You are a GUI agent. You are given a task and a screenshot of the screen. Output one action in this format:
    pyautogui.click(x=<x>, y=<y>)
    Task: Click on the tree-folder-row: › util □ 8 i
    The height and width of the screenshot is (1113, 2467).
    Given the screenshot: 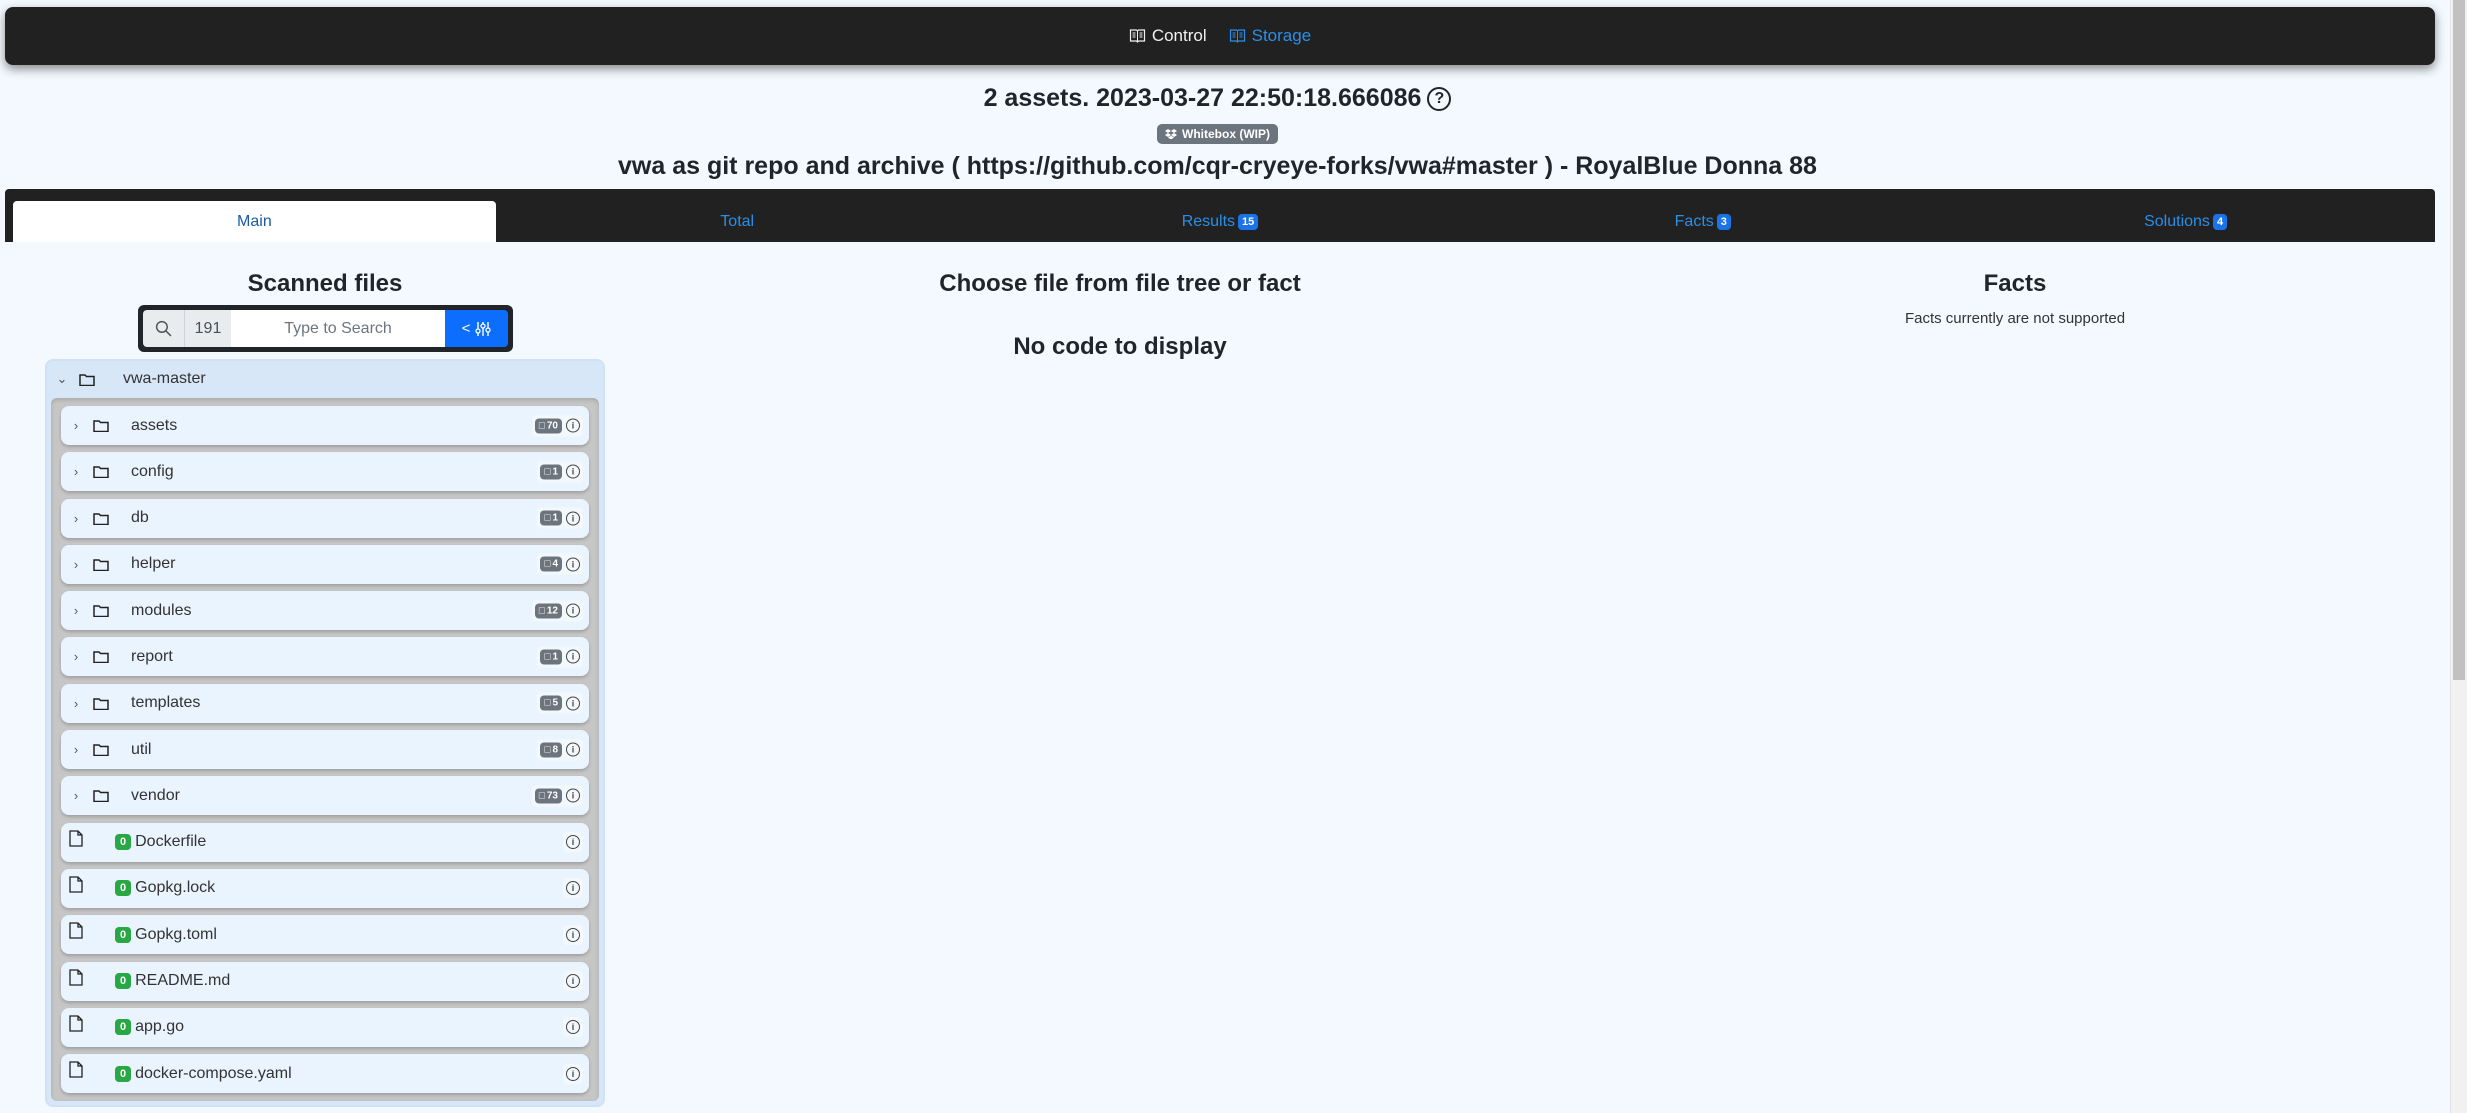 What is the action you would take?
    pyautogui.click(x=325, y=750)
    